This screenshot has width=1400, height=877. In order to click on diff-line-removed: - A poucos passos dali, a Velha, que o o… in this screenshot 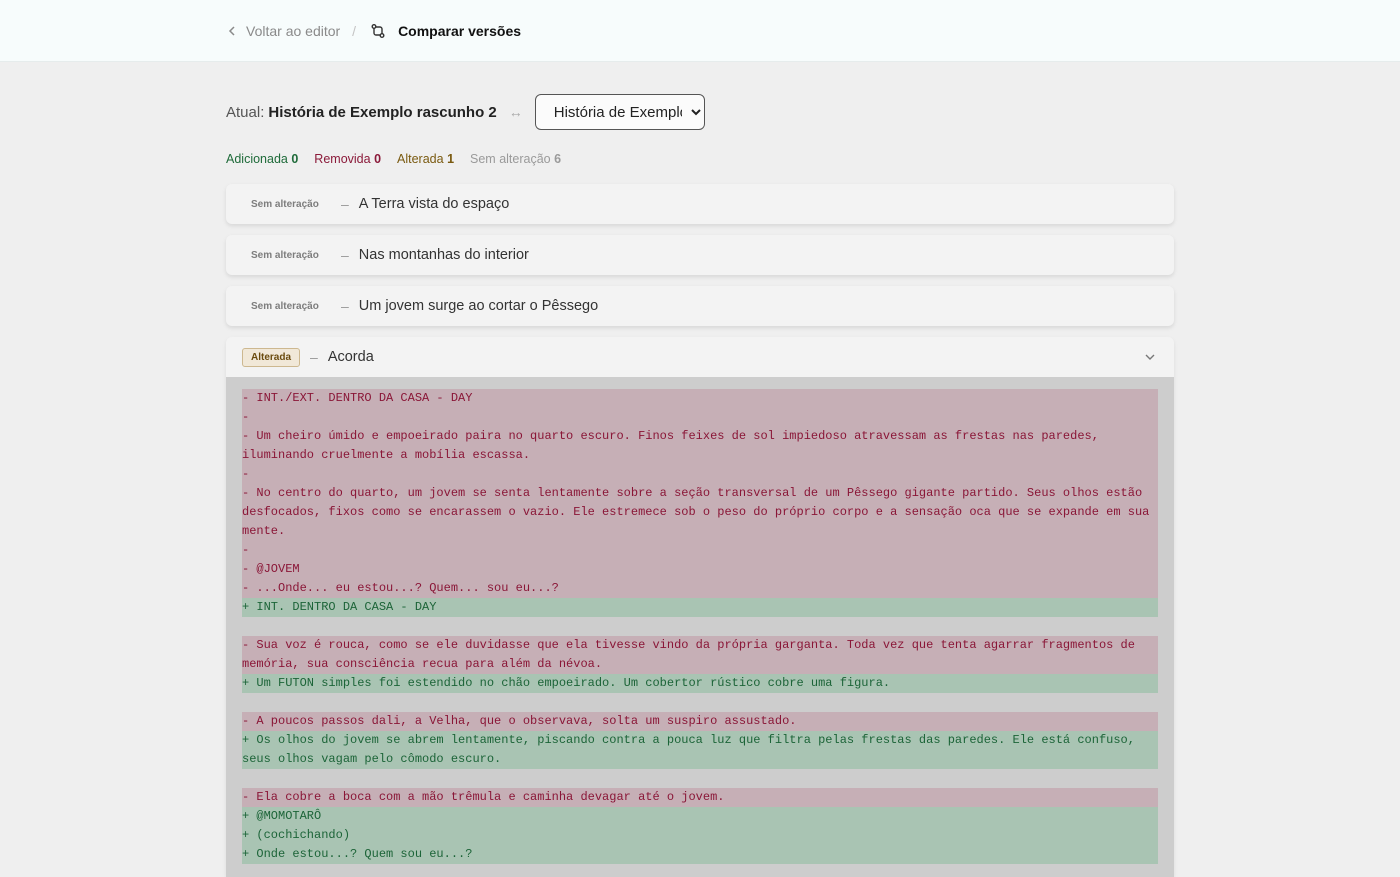, I will do `click(700, 721)`.